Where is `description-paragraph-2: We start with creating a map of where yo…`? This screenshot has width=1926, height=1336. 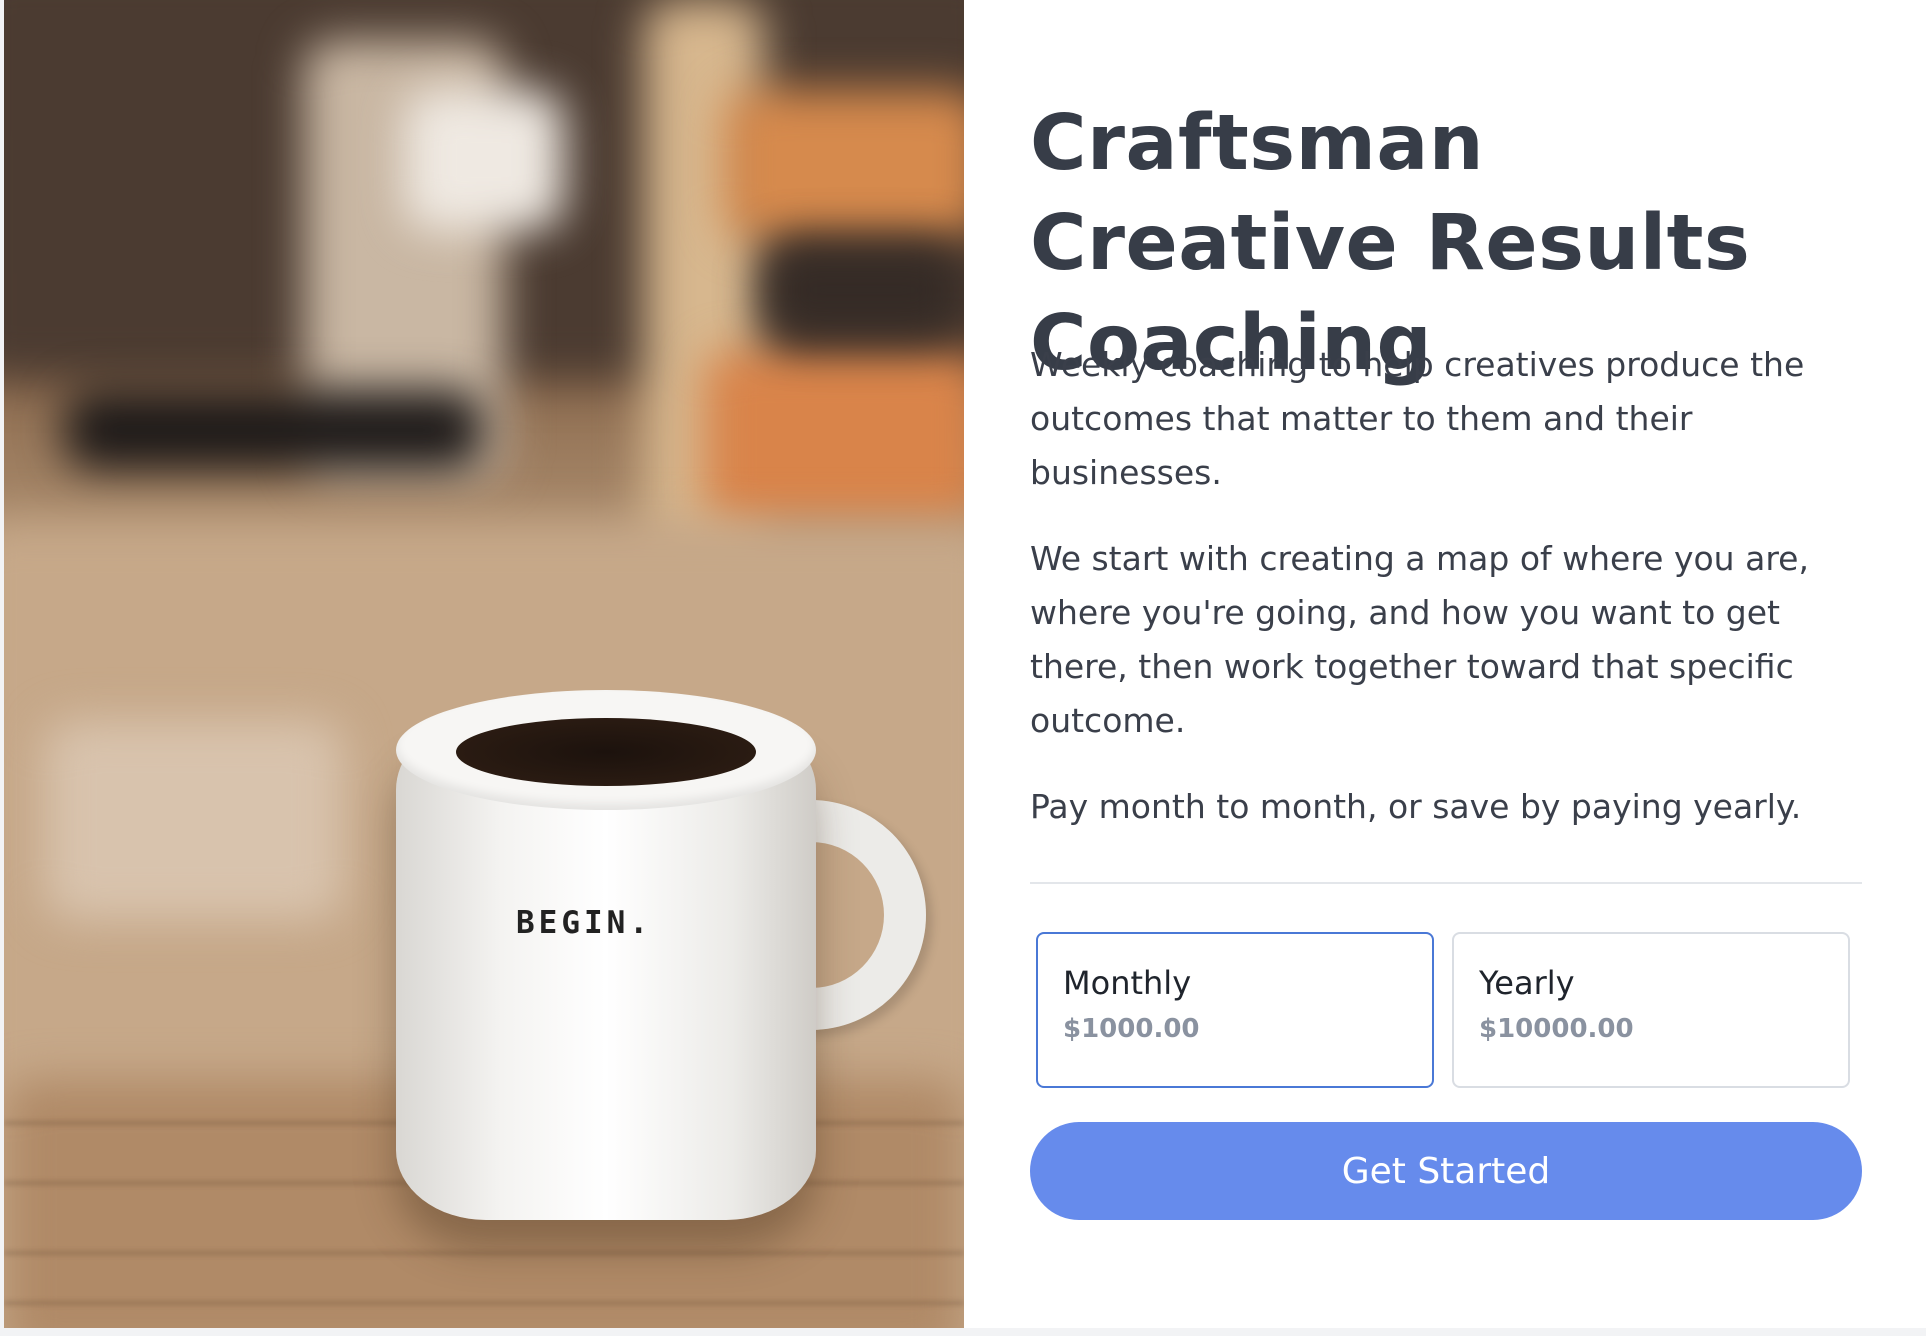 description-paragraph-2: We start with creating a map of where yo… is located at coordinates (1419, 639).